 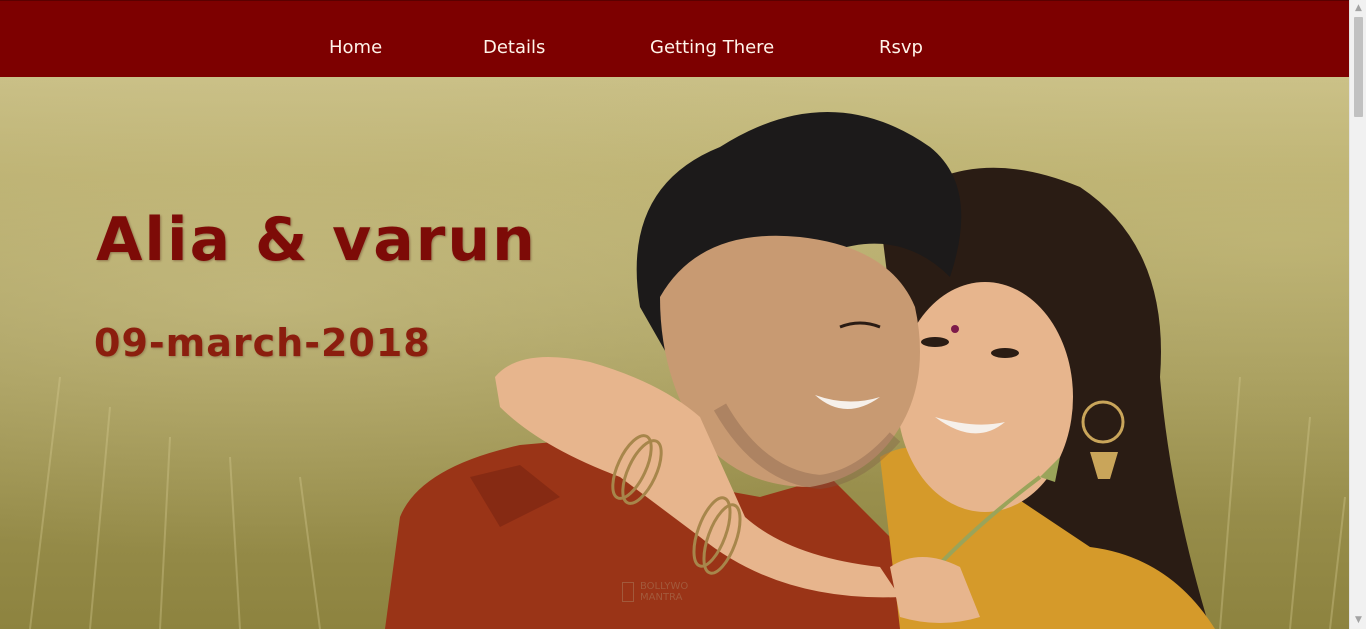 I want to click on scrollbar-thumb, so click(x=1358, y=67).